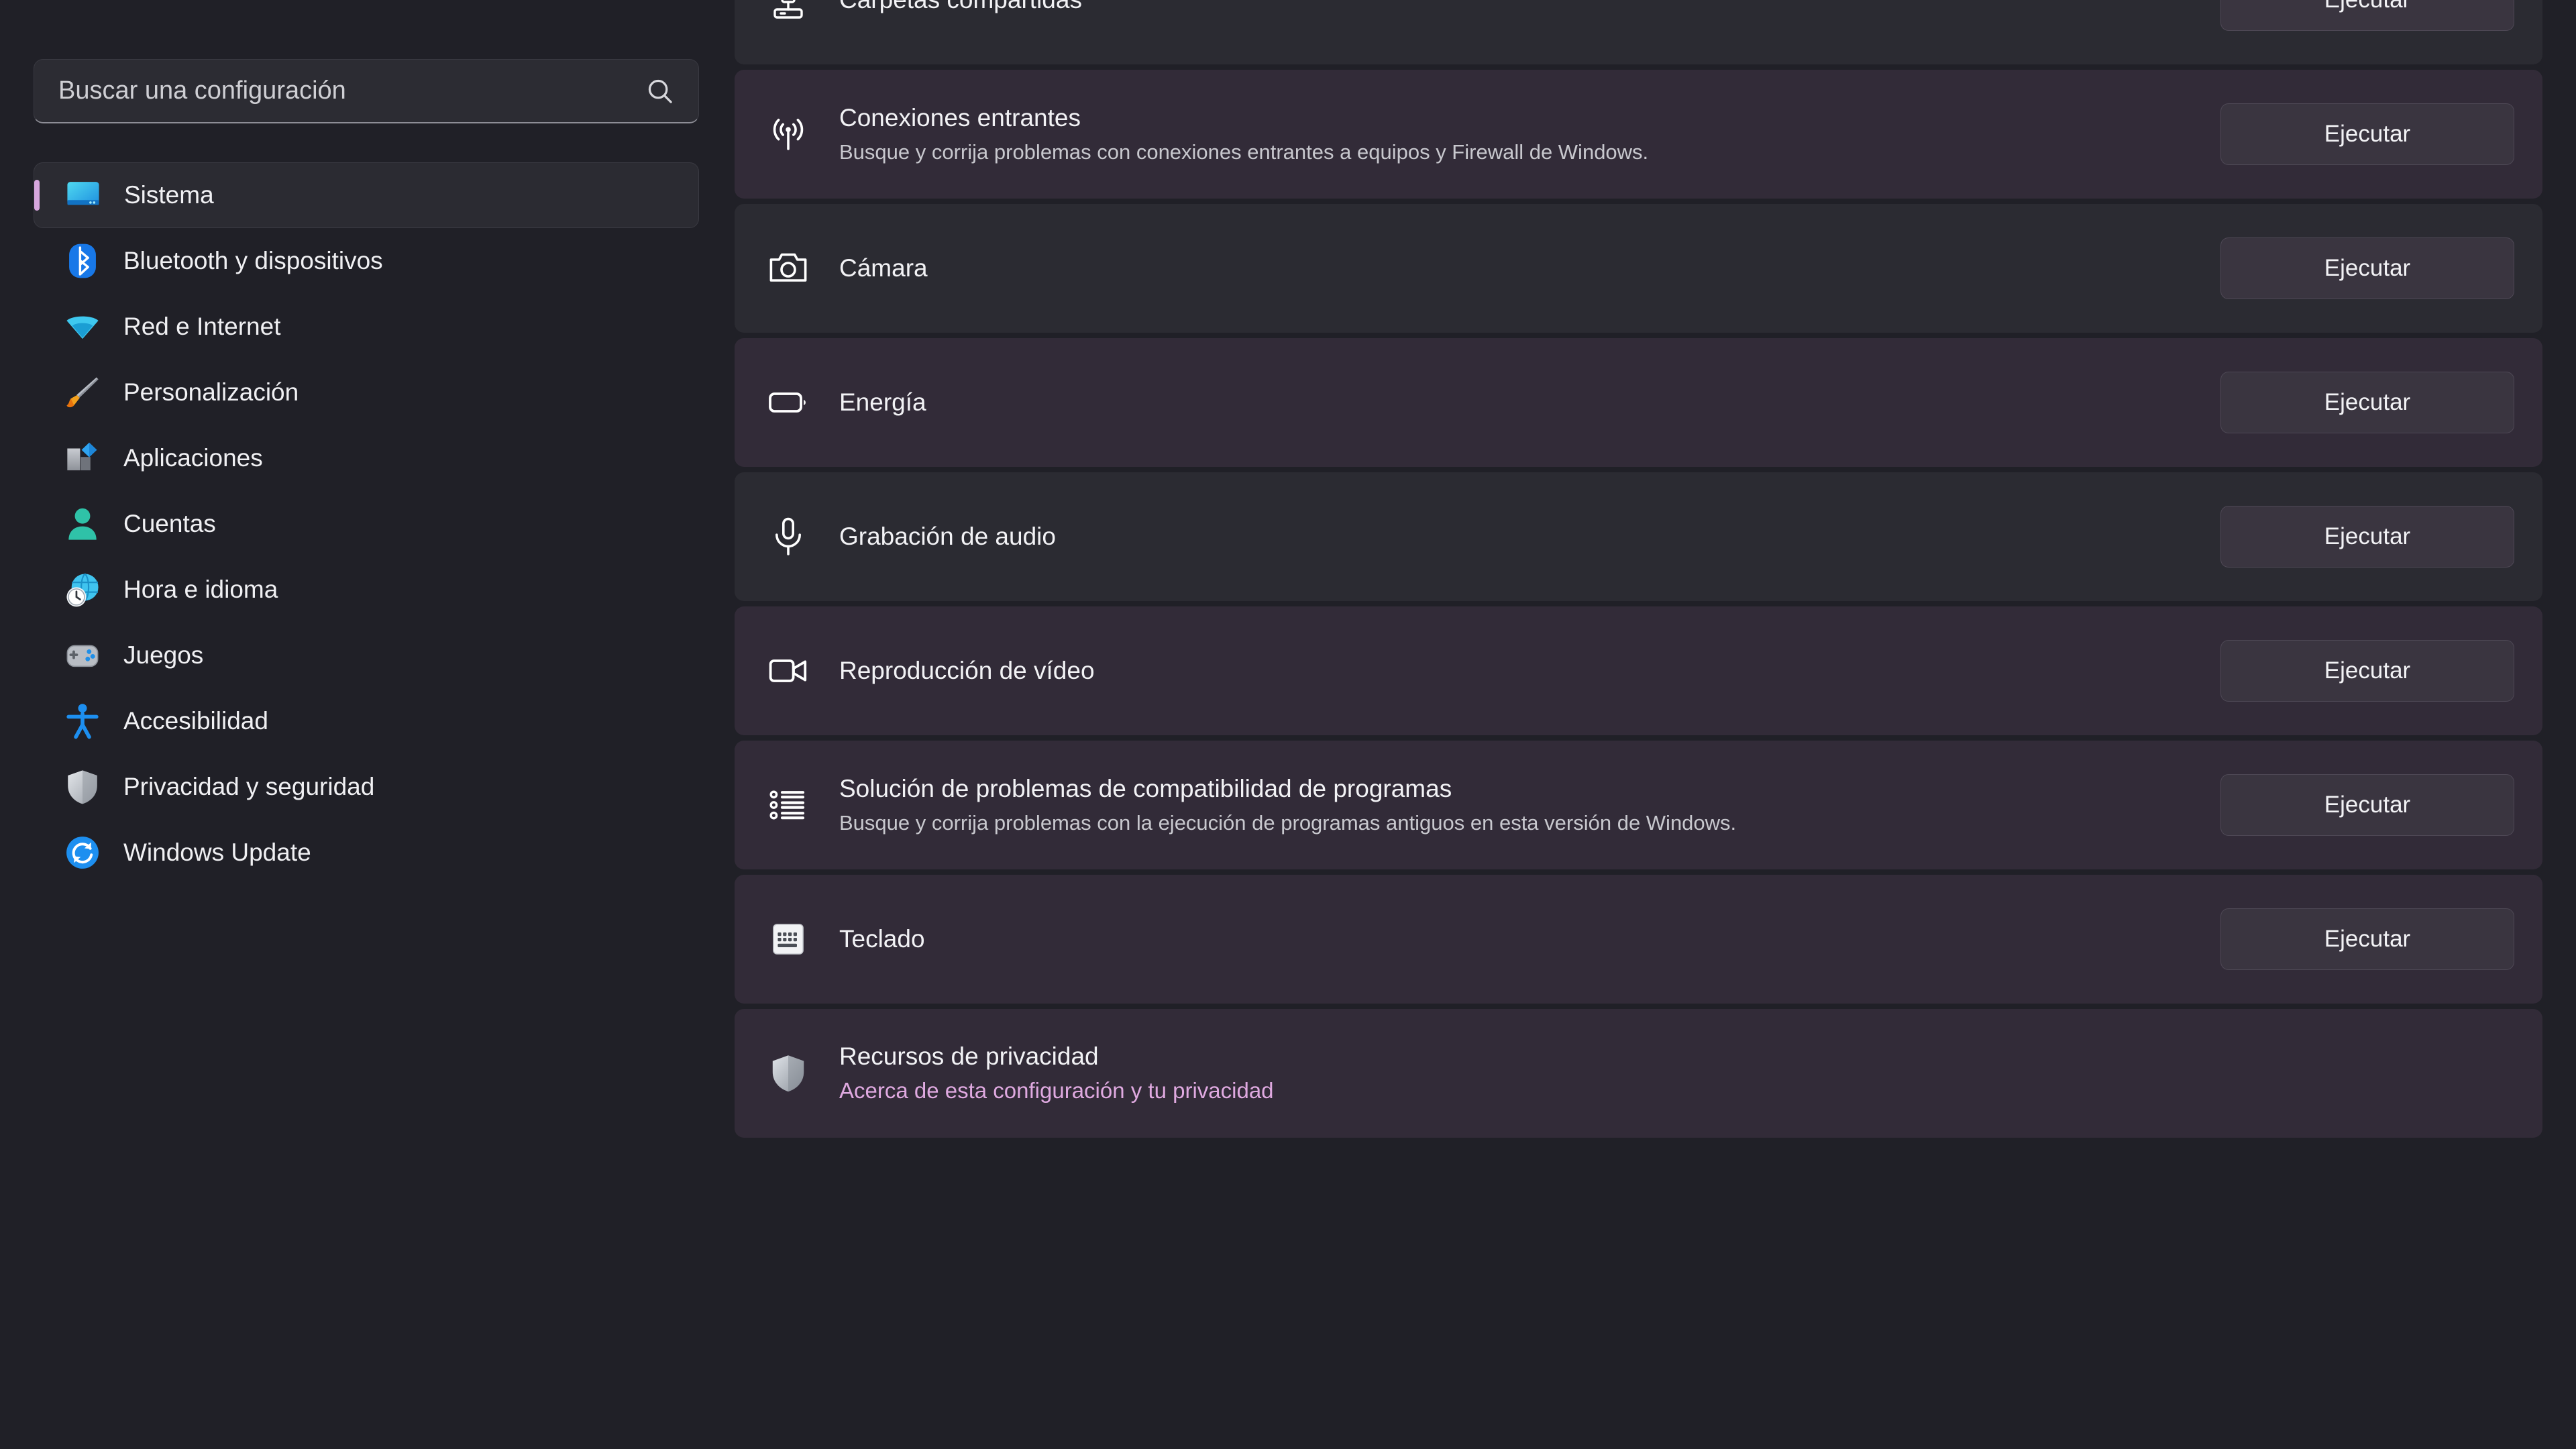  What do you see at coordinates (163, 655) in the screenshot?
I see `sidebar-item-label: Juegos` at bounding box center [163, 655].